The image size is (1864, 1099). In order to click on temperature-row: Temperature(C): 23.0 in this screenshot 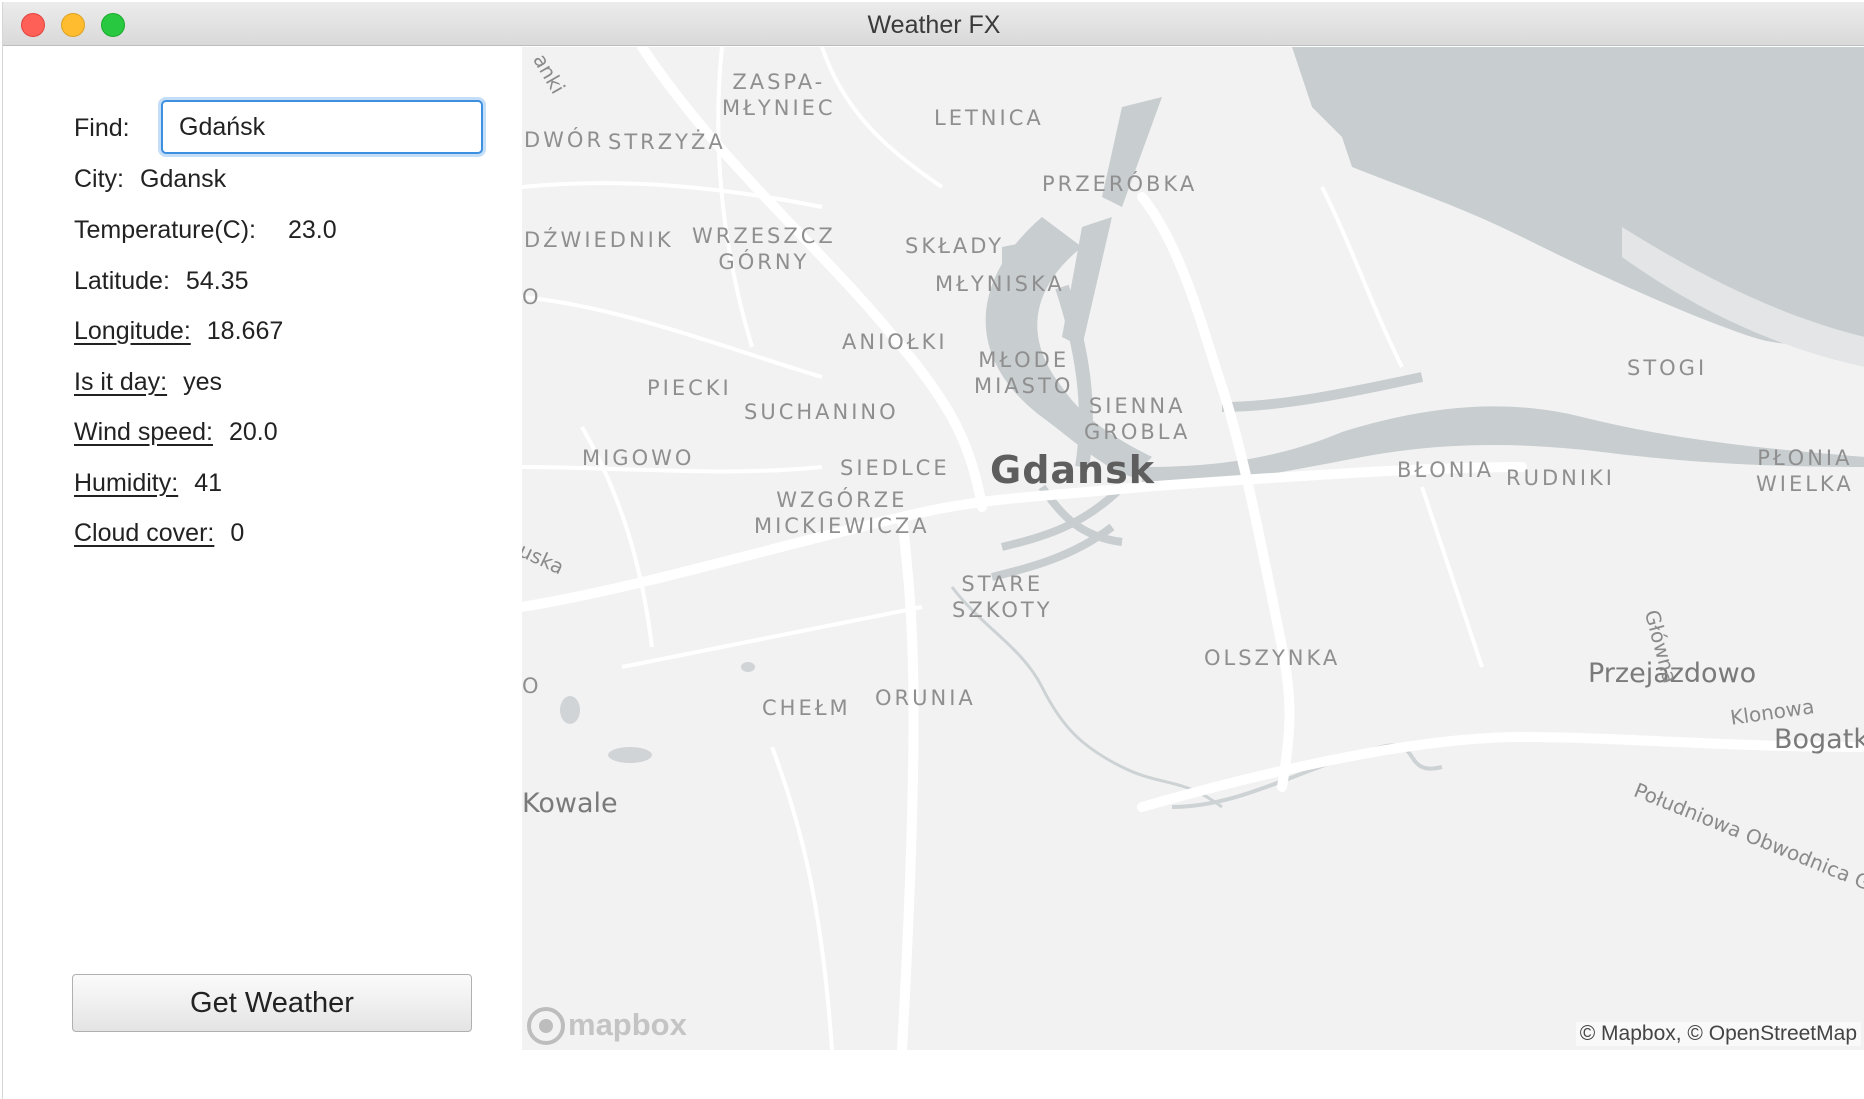, I will do `click(205, 230)`.